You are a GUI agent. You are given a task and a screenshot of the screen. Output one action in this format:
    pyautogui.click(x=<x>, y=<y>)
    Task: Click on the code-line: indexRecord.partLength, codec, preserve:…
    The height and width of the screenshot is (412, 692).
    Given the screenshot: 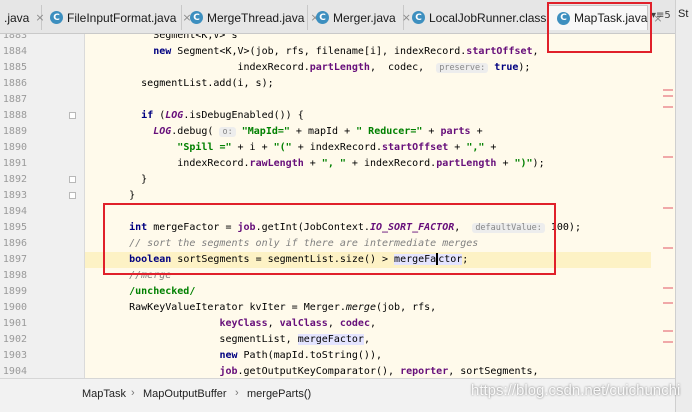 What is the action you would take?
    pyautogui.click(x=368, y=68)
    